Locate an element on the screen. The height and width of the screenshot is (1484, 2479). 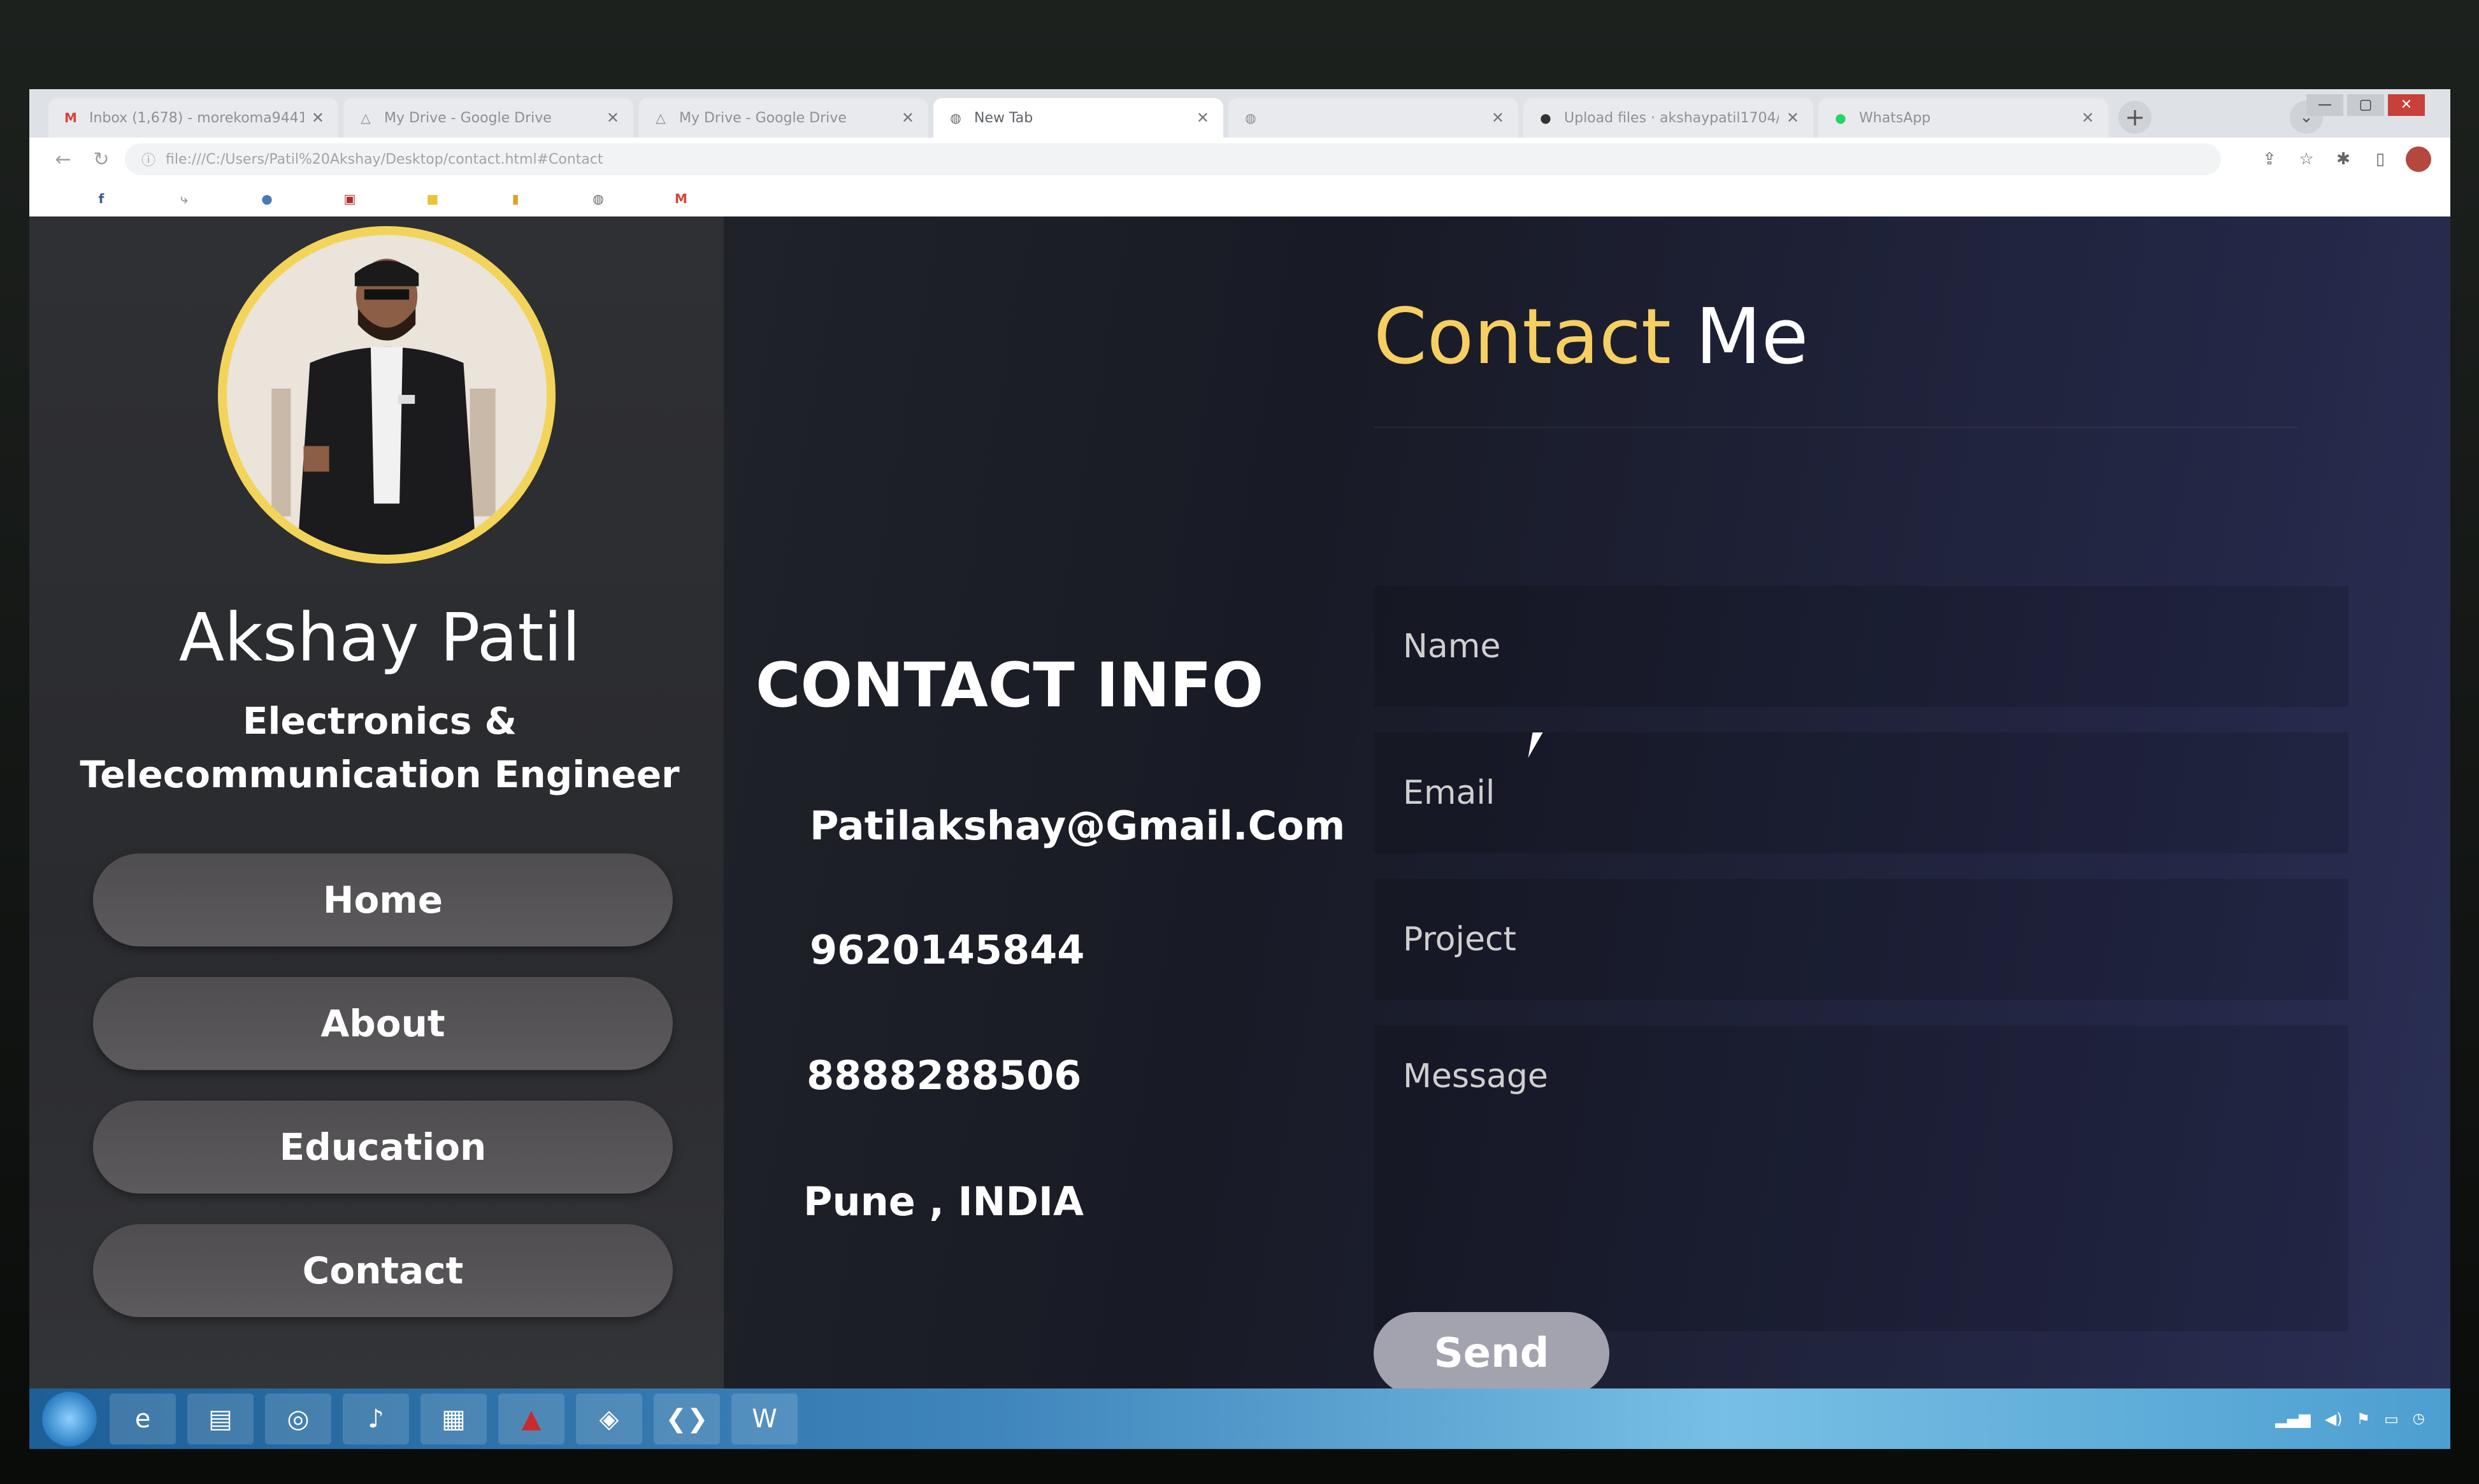
bookmark-facebook: f is located at coordinates (106, 198).